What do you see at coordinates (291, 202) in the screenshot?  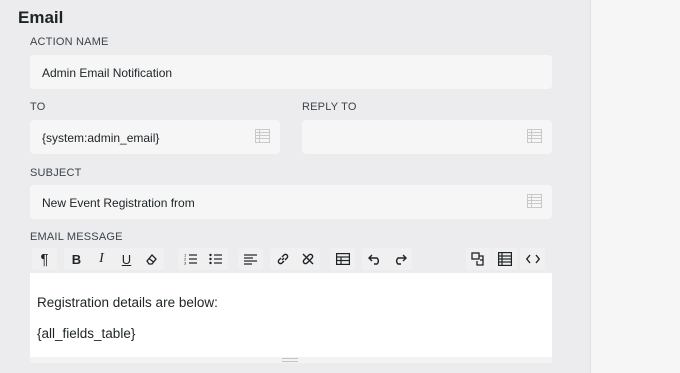 I see `subject-input: New Event Registration from` at bounding box center [291, 202].